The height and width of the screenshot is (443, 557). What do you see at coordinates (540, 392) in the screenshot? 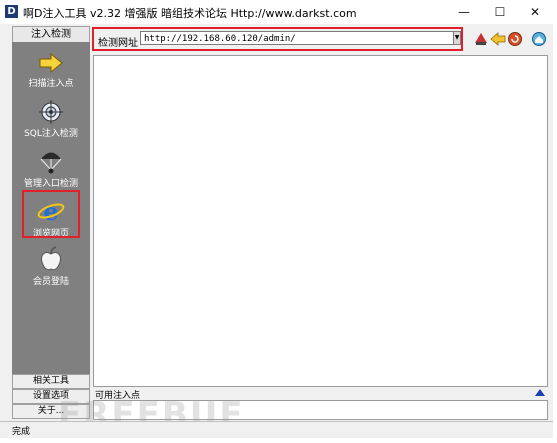
I see `expand-arrow-icon` at bounding box center [540, 392].